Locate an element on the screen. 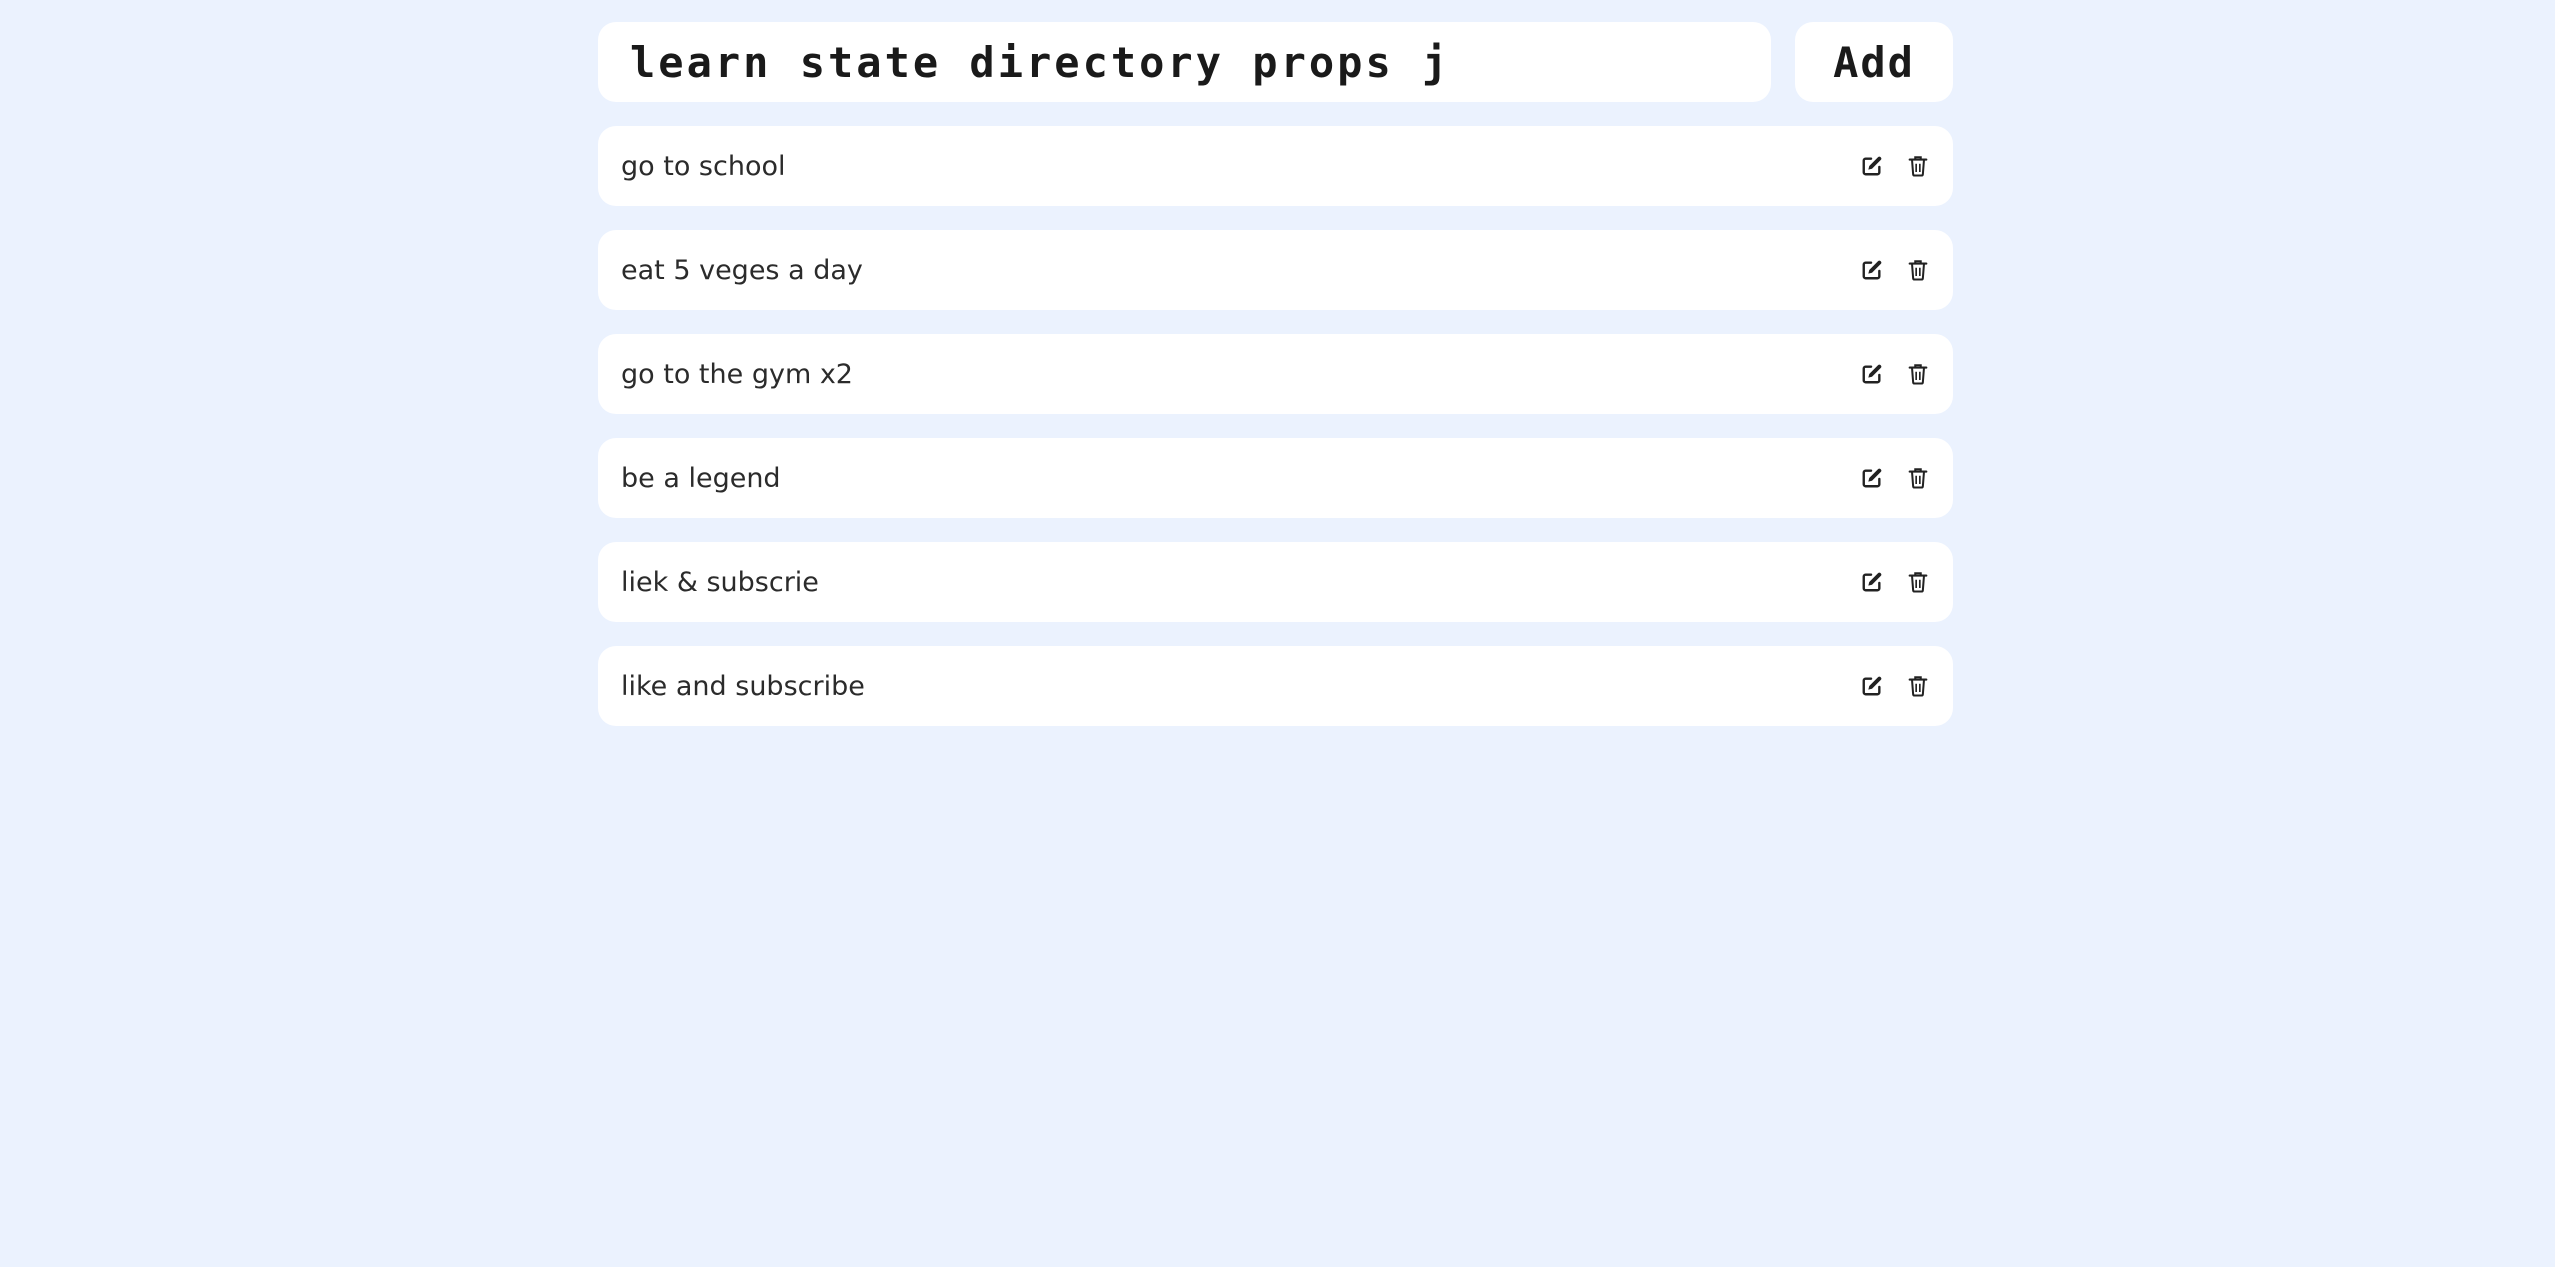 The width and height of the screenshot is (2555, 1267). todo-text: be a legend is located at coordinates (701, 478).